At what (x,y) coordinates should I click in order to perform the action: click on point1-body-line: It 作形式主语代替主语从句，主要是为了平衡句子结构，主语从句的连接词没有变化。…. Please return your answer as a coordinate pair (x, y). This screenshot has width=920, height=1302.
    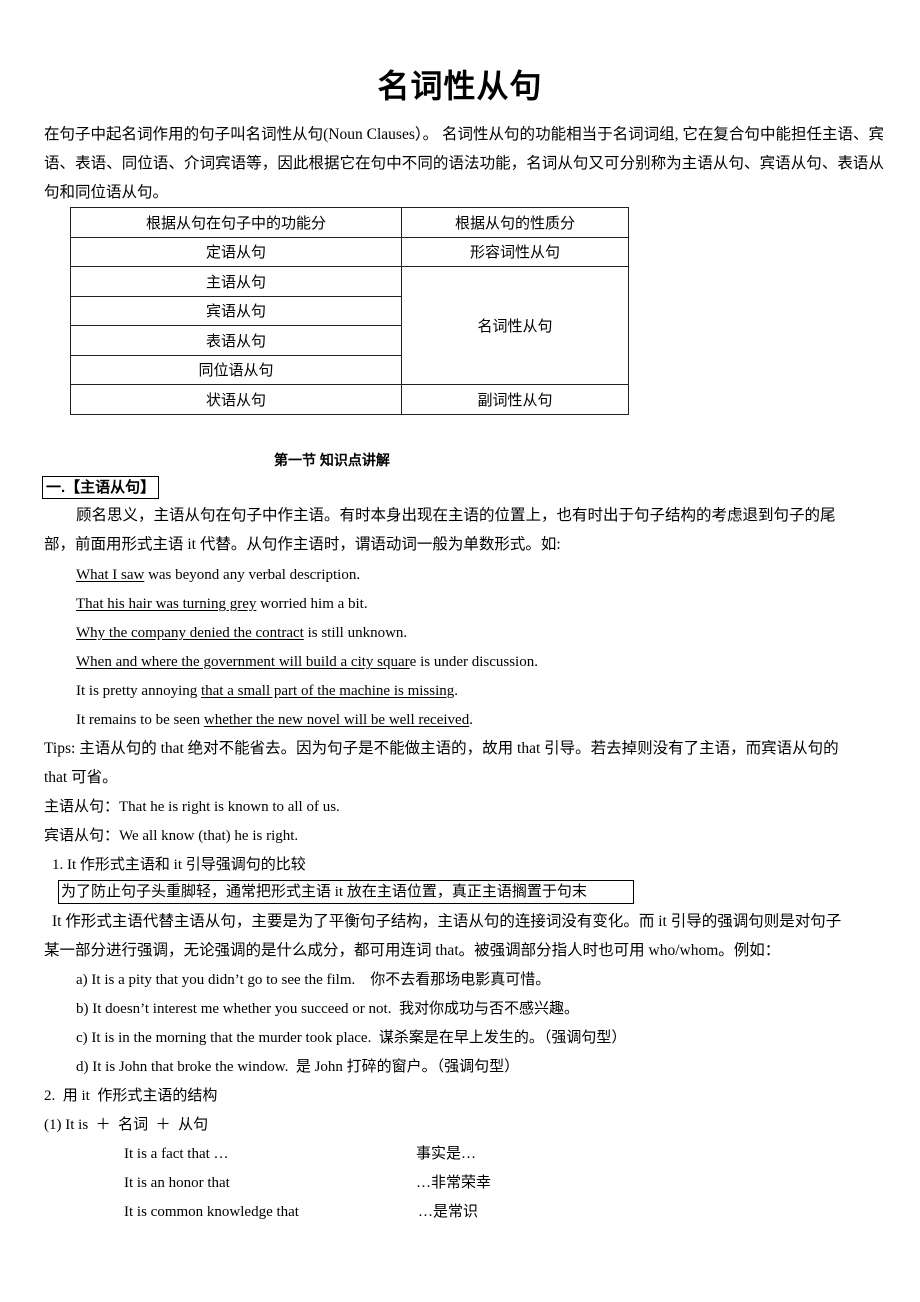
    Looking at the image, I should click on (447, 921).